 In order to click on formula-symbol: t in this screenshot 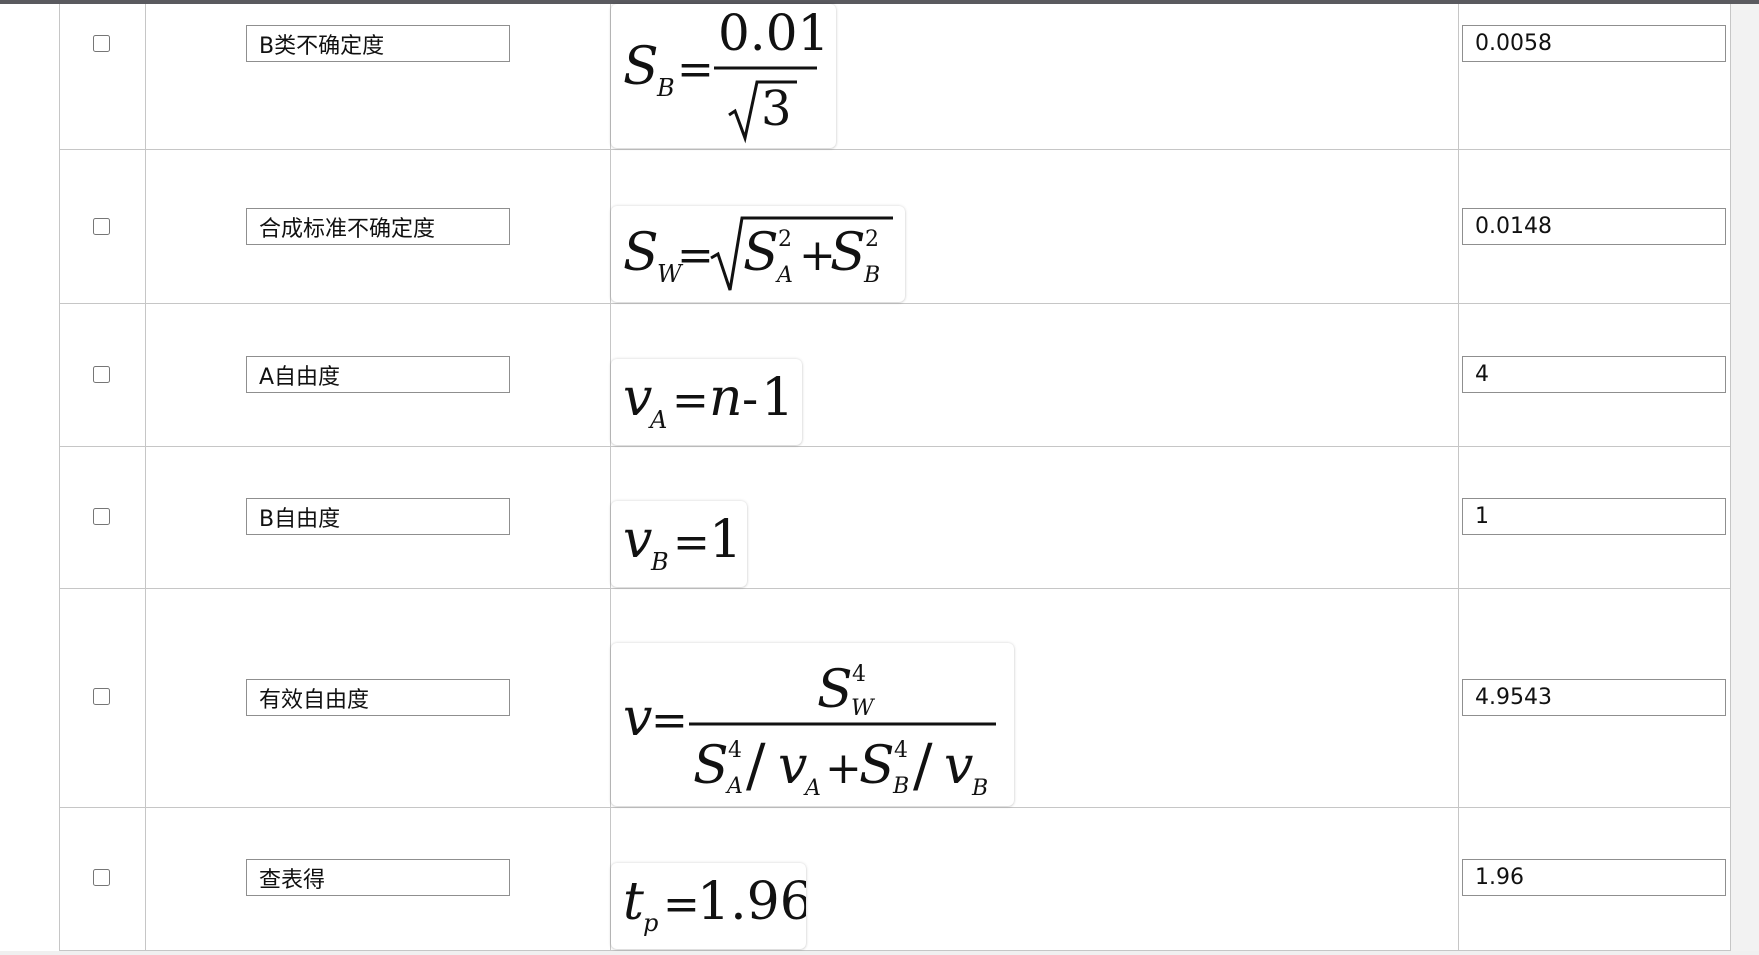, I will do `click(633, 902)`.